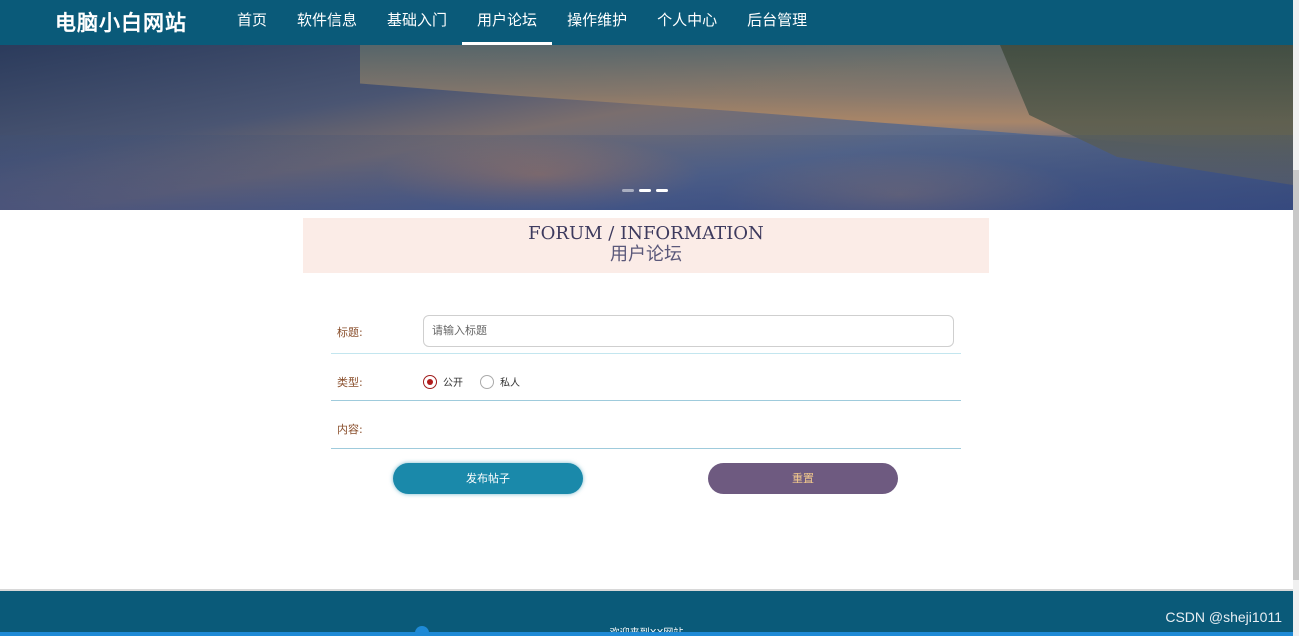  What do you see at coordinates (1296, 375) in the screenshot?
I see `scrollbar-thumb` at bounding box center [1296, 375].